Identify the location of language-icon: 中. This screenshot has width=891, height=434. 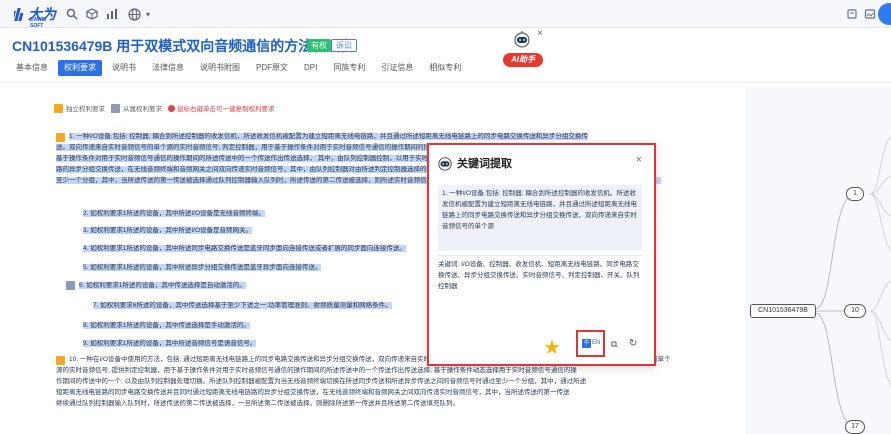
(586, 343).